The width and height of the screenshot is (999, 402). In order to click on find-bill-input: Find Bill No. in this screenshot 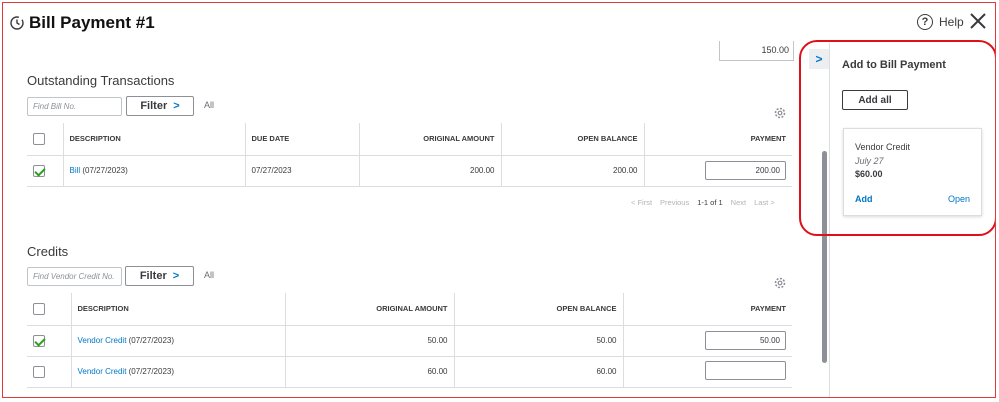, I will do `click(74, 106)`.